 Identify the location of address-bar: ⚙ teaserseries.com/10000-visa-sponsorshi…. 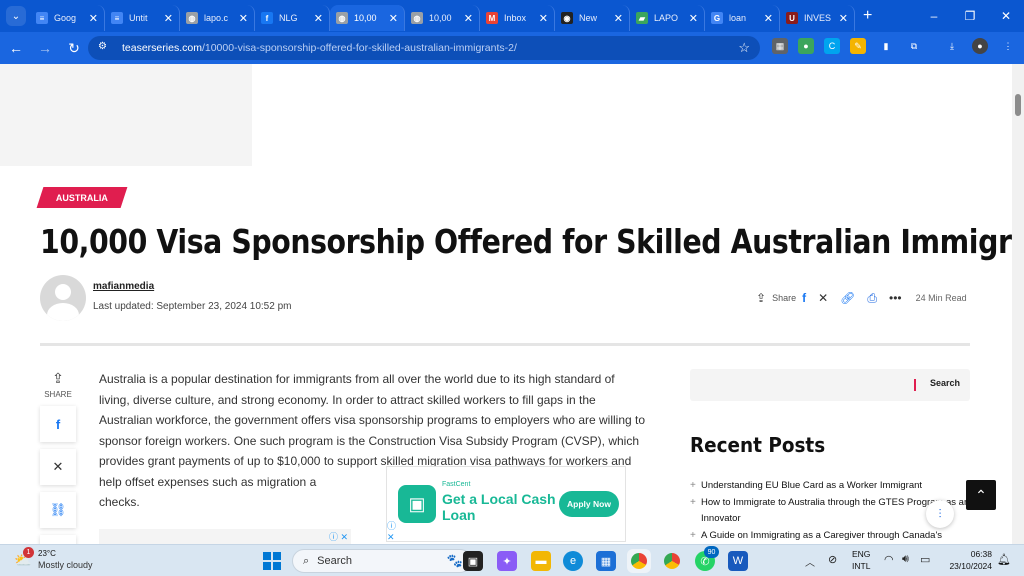
(424, 48).